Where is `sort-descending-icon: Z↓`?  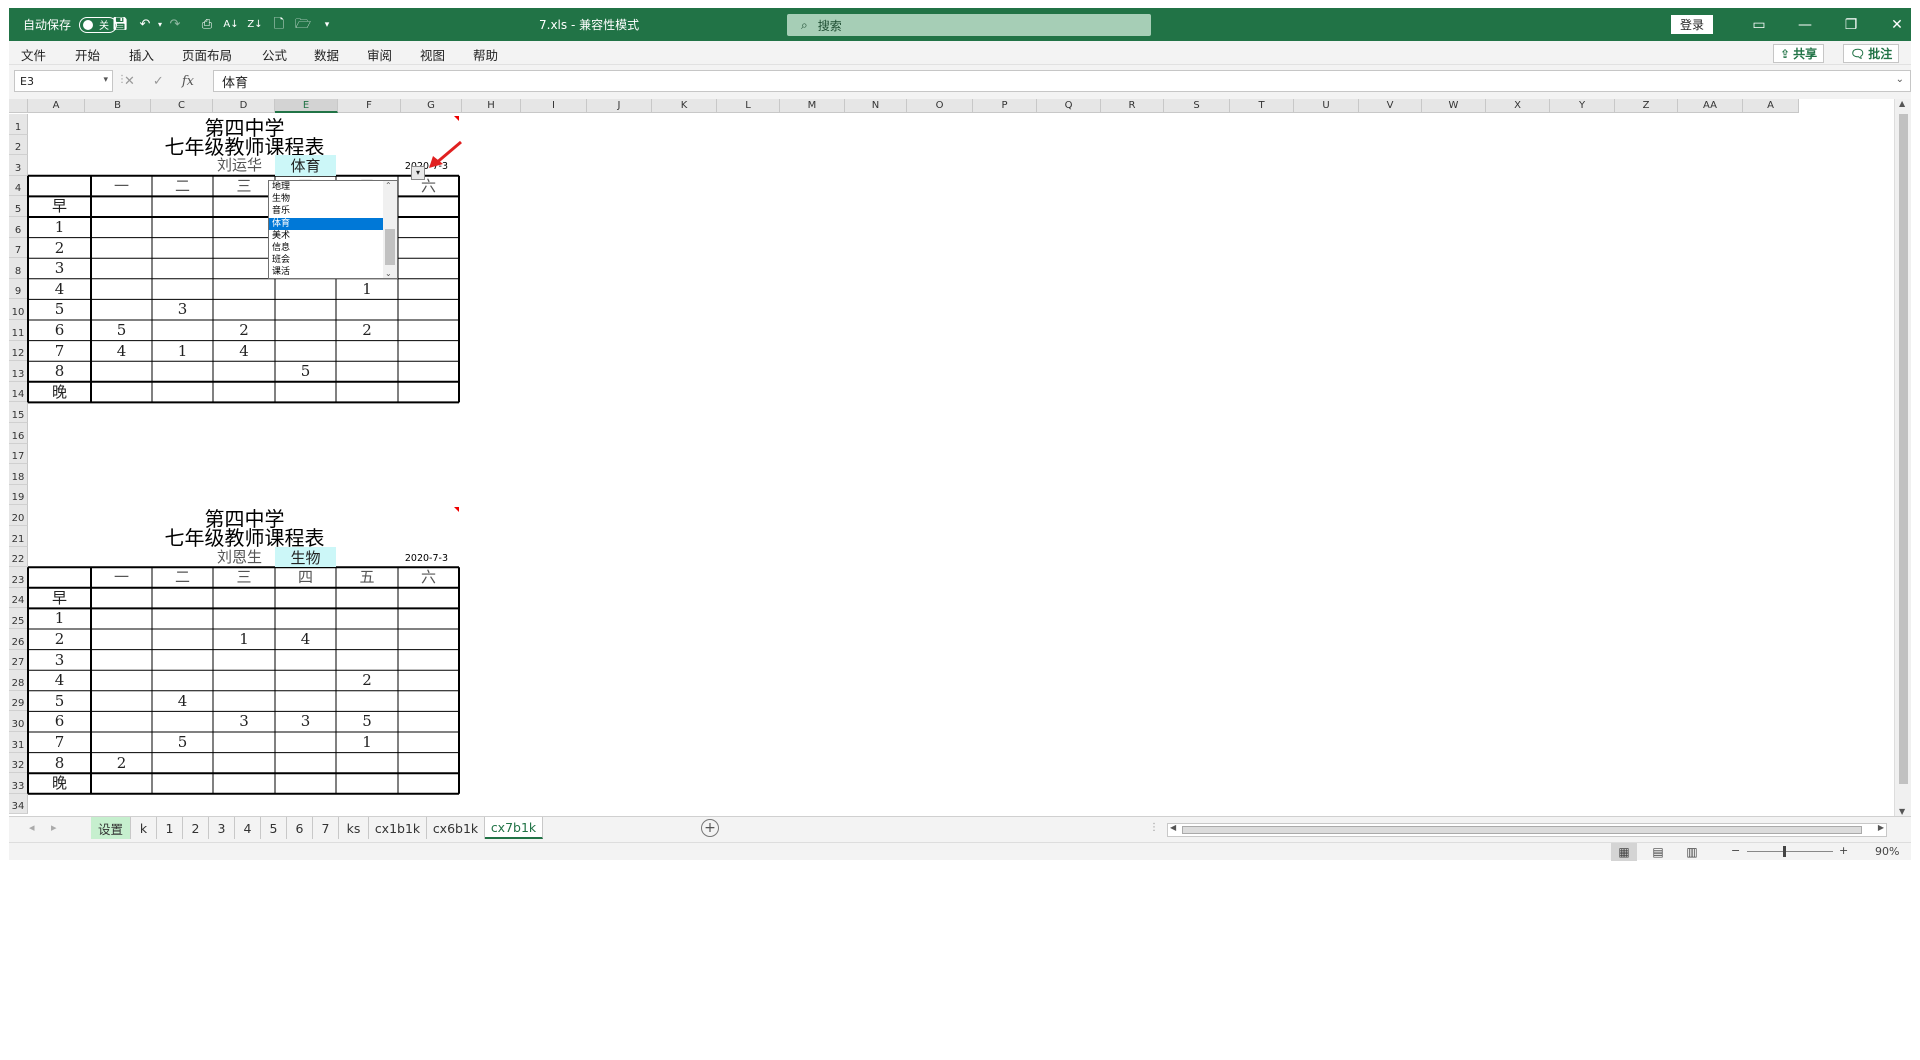
sort-descending-icon: Z↓ is located at coordinates (255, 25).